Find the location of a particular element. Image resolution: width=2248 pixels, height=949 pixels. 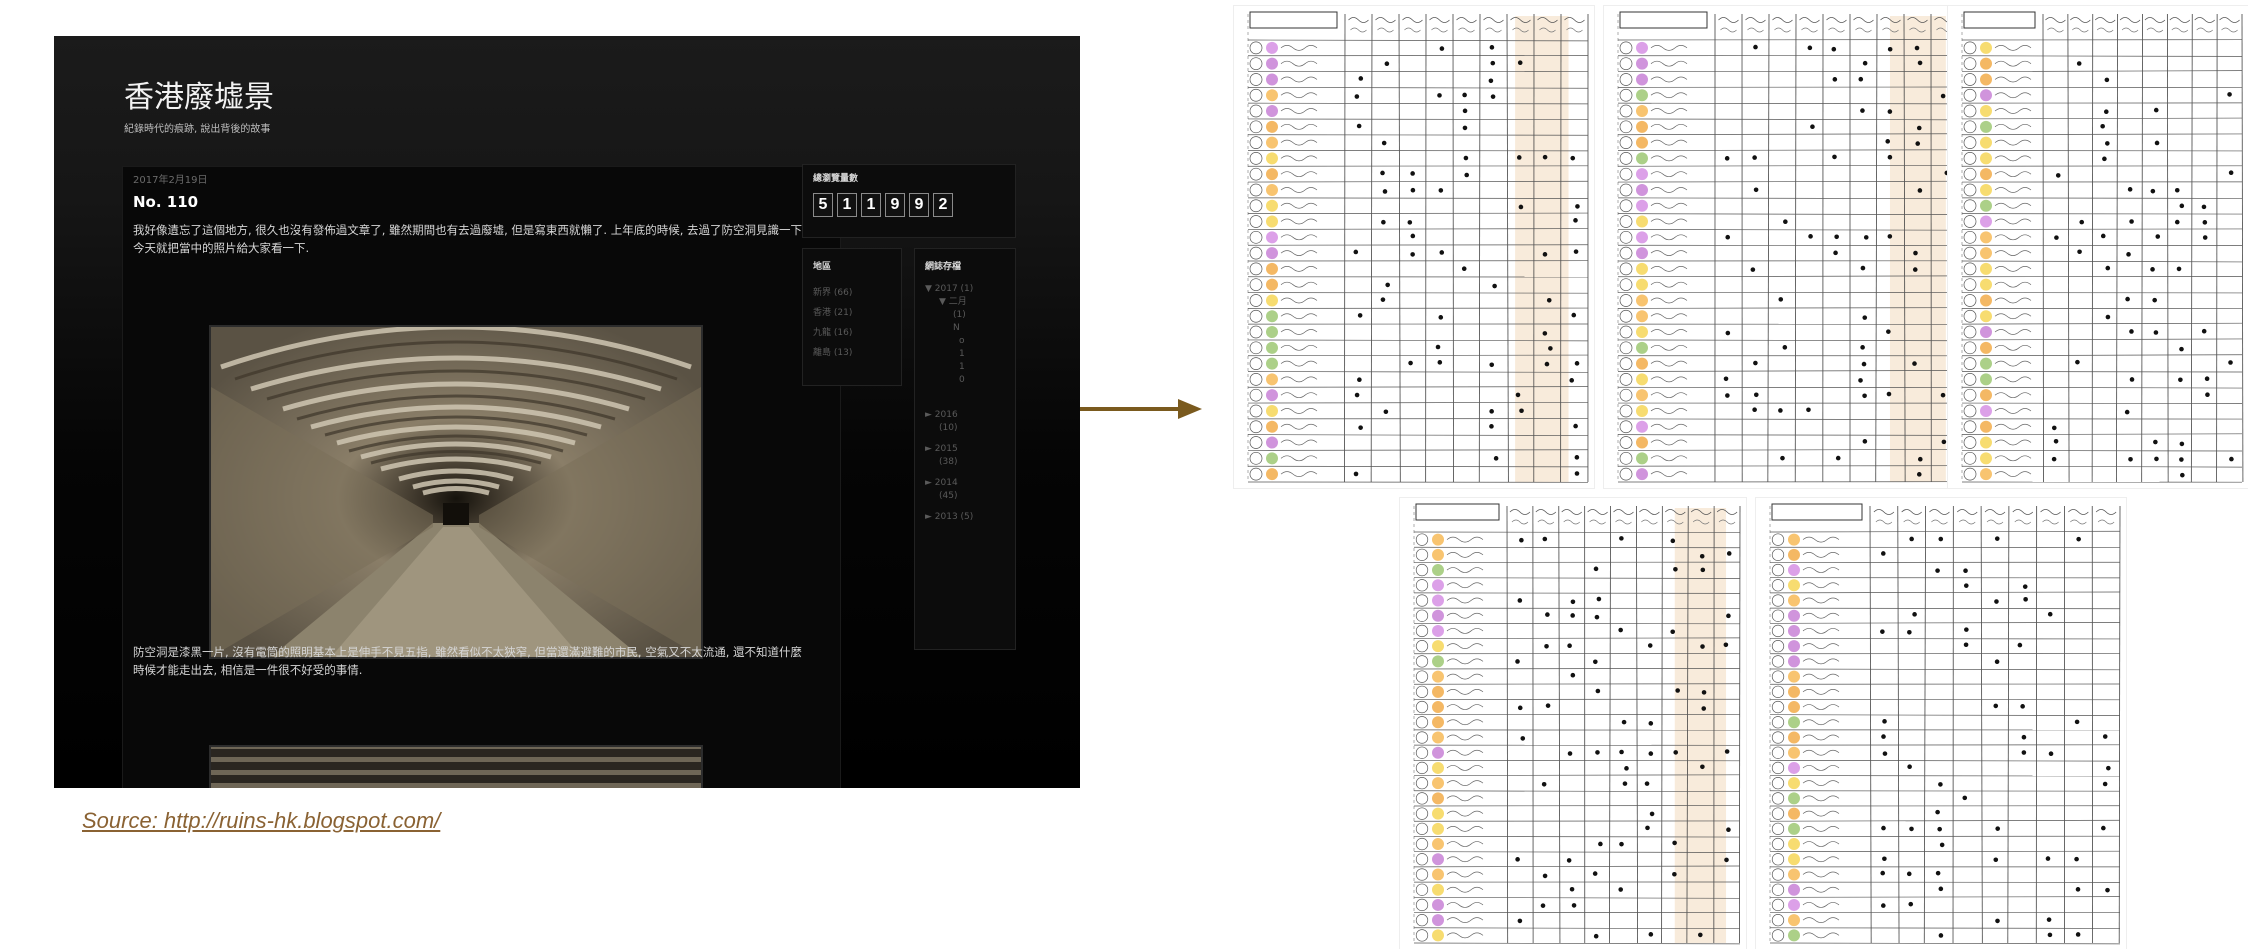

archive-month-detail: (1) is located at coordinates (959, 315).